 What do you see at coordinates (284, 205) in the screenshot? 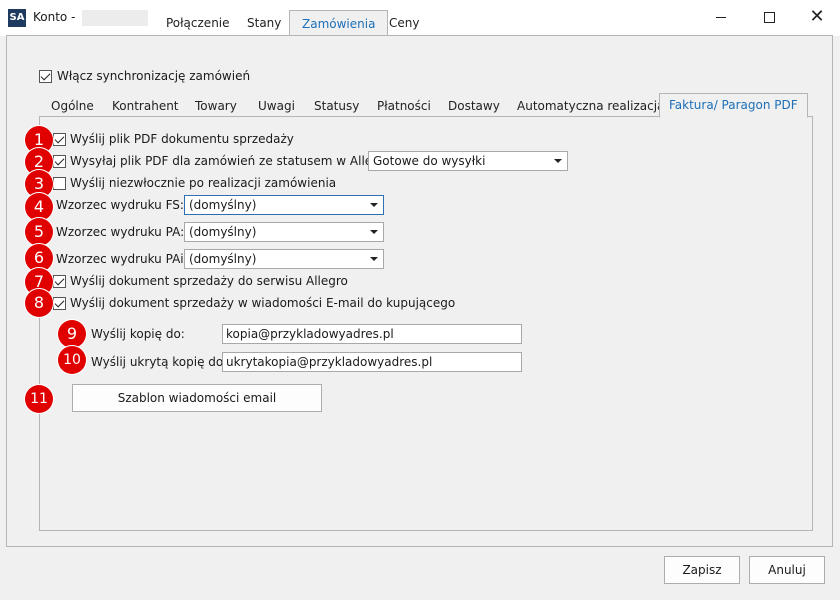
I see `template-fs-select: (domyślny)` at bounding box center [284, 205].